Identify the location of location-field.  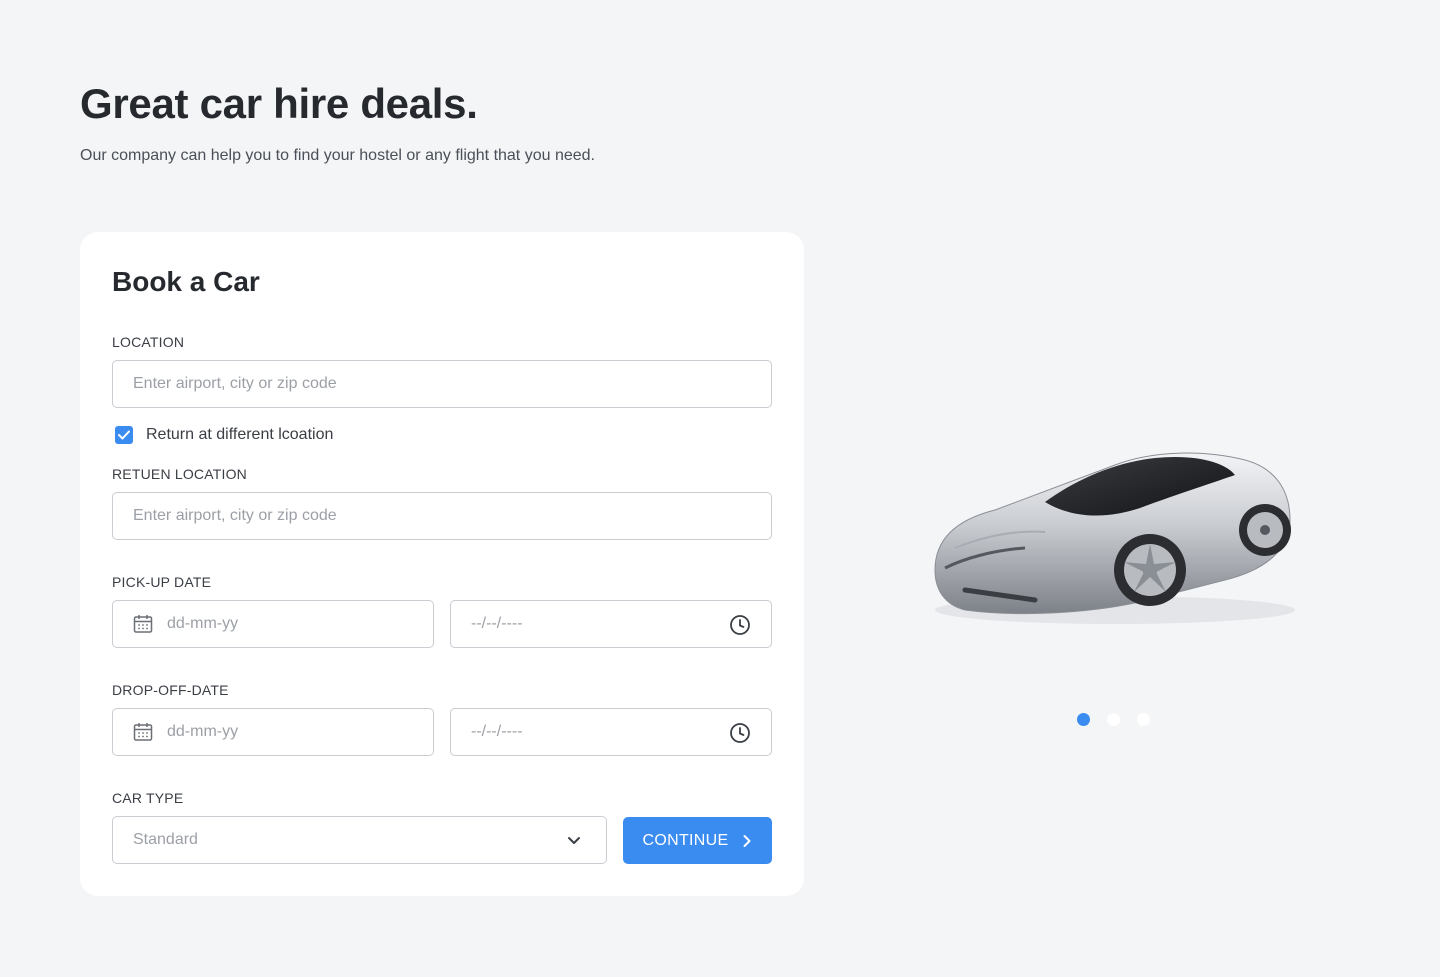
(442, 384).